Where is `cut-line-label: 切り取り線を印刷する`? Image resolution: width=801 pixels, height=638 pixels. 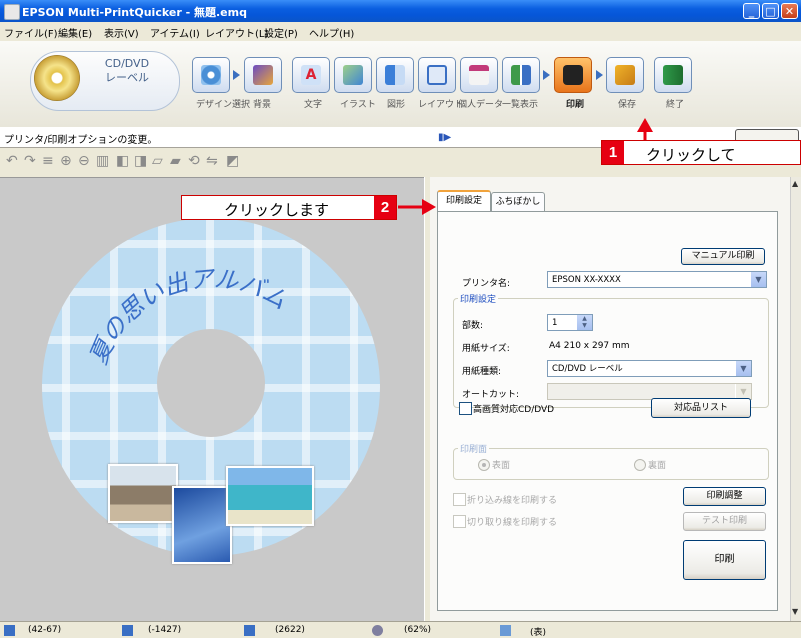
cut-line-label: 切り取り線を印刷する is located at coordinates (512, 523).